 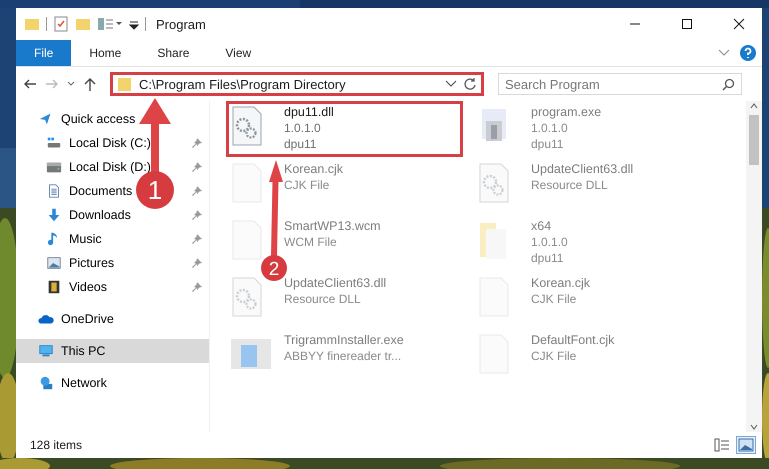 I want to click on step-badge: 2, so click(x=274, y=268).